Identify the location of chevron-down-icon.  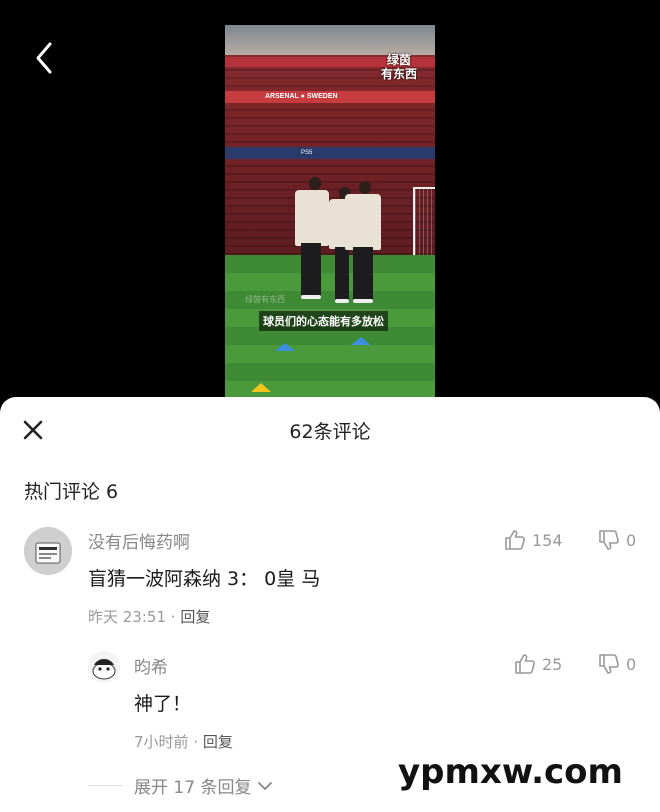
(265, 785).